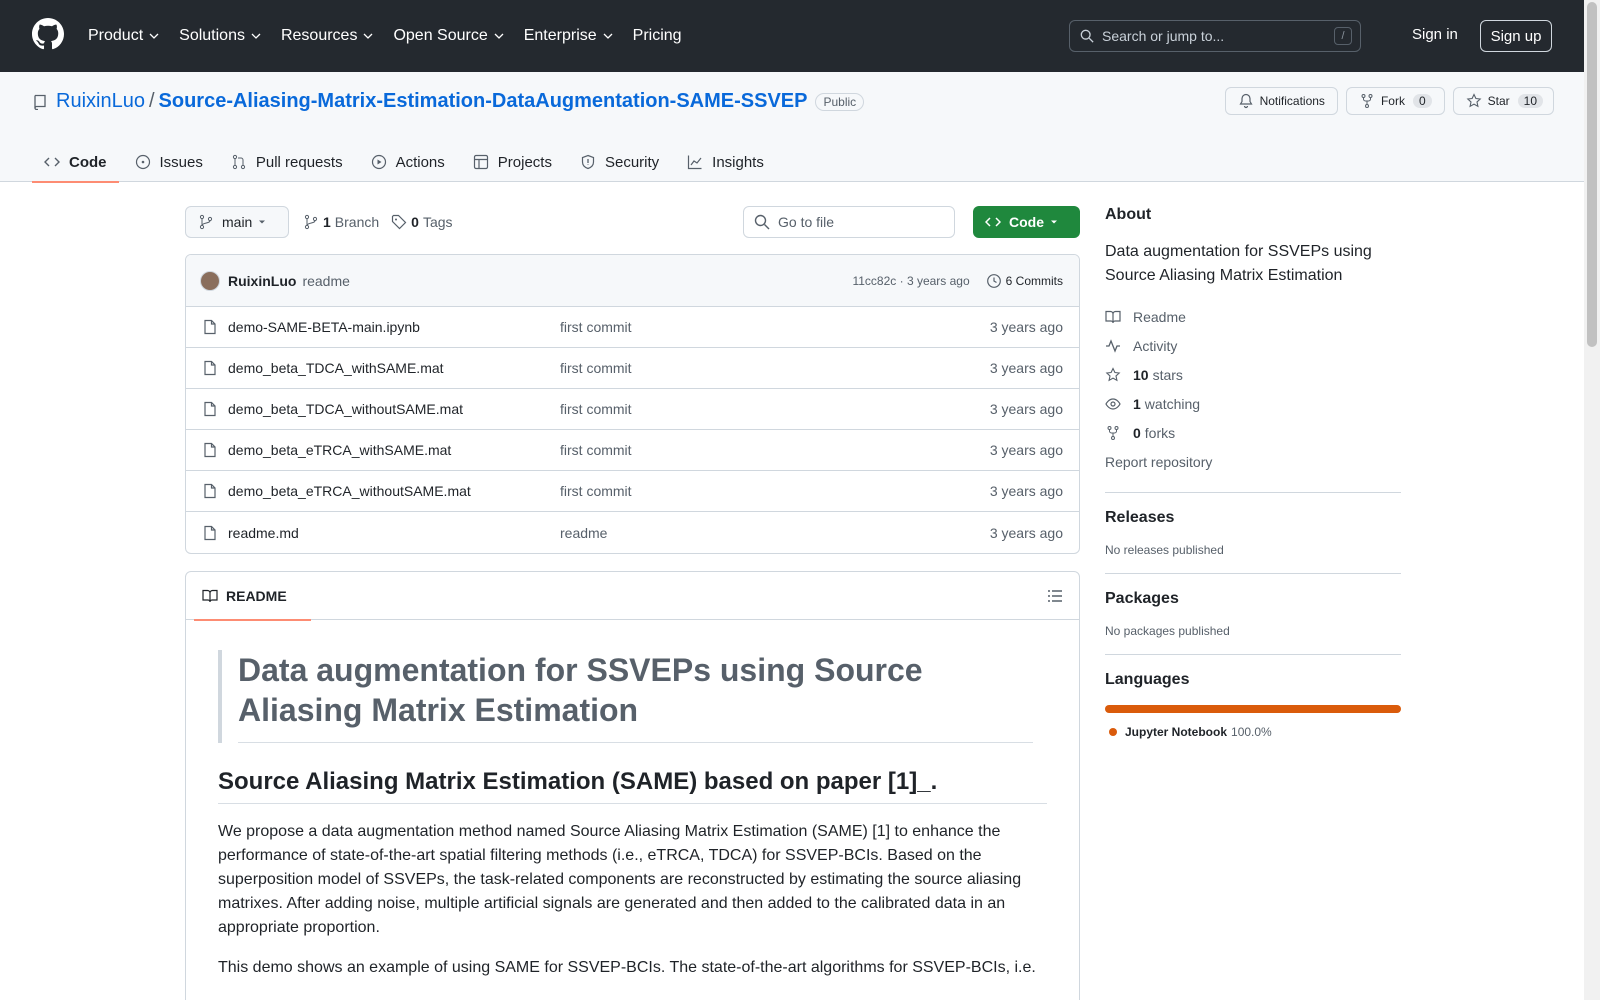 This screenshot has height=1000, width=1600. I want to click on tab-code: Code, so click(75, 162).